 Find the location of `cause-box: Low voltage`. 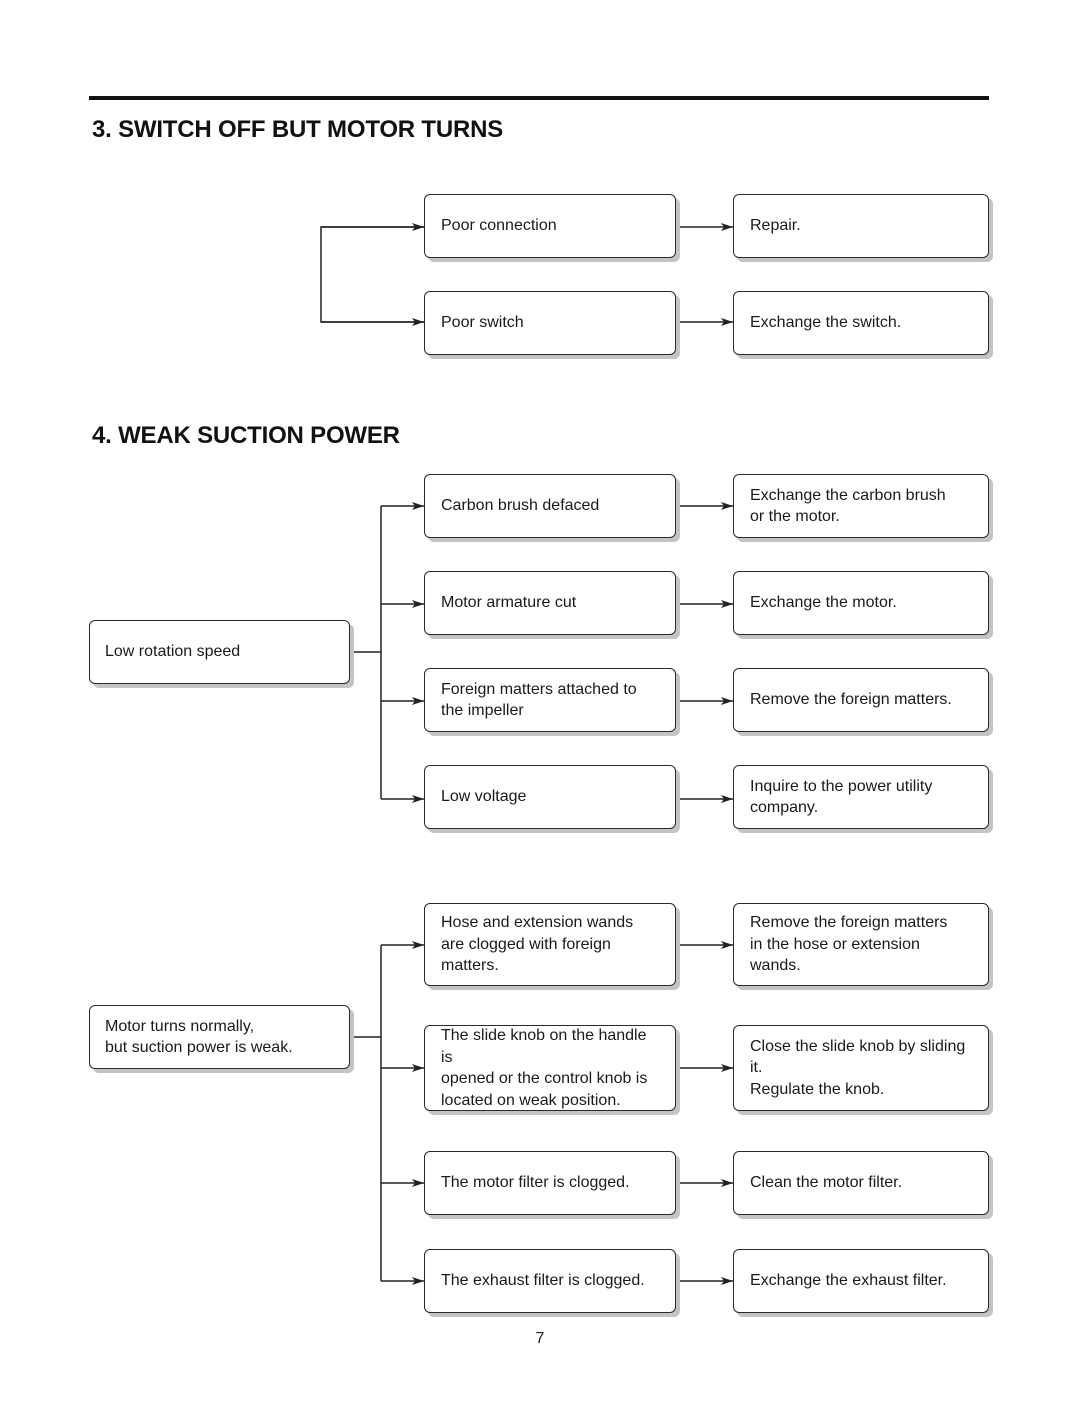

cause-box: Low voltage is located at coordinates (550, 797).